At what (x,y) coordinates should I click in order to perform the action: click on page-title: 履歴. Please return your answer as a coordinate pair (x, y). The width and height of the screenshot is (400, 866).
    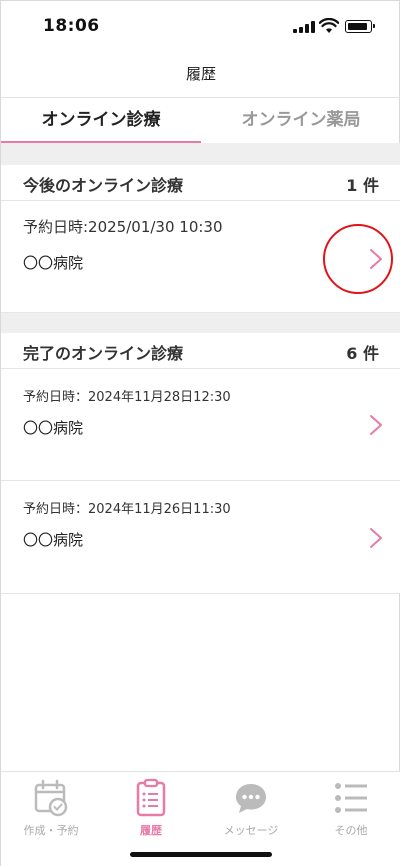
    Looking at the image, I should click on (200, 74).